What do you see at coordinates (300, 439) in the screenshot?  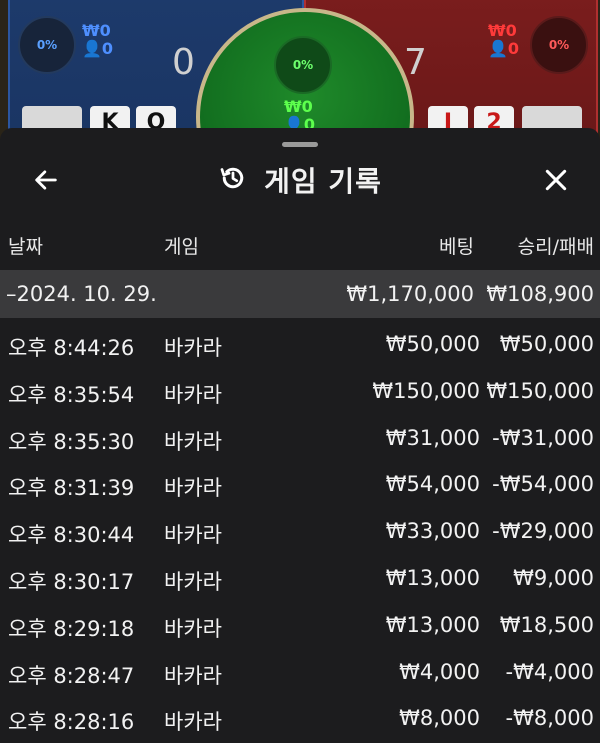 I see `history-row: 오후 8:35:30 바카라 ₩31,000 -₩31,000` at bounding box center [300, 439].